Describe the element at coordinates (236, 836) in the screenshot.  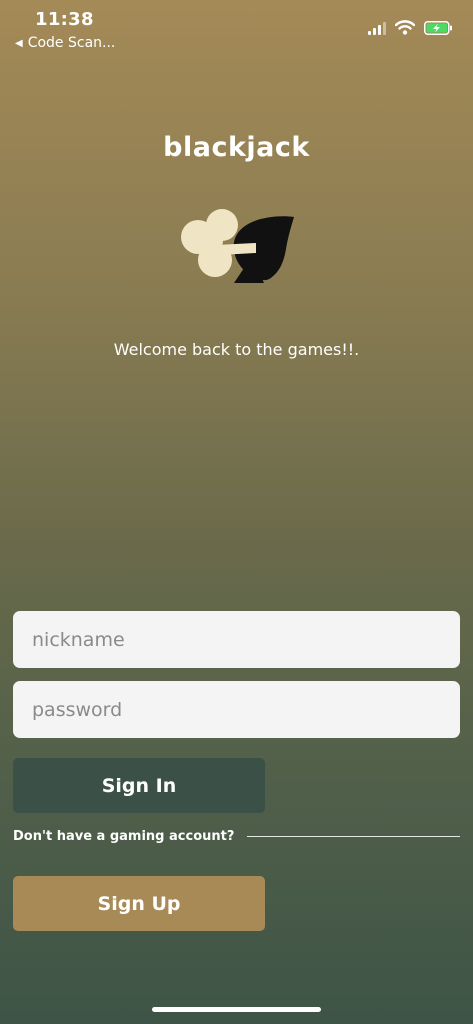
I see `no-account-divider: Don't have a gaming account?` at that location.